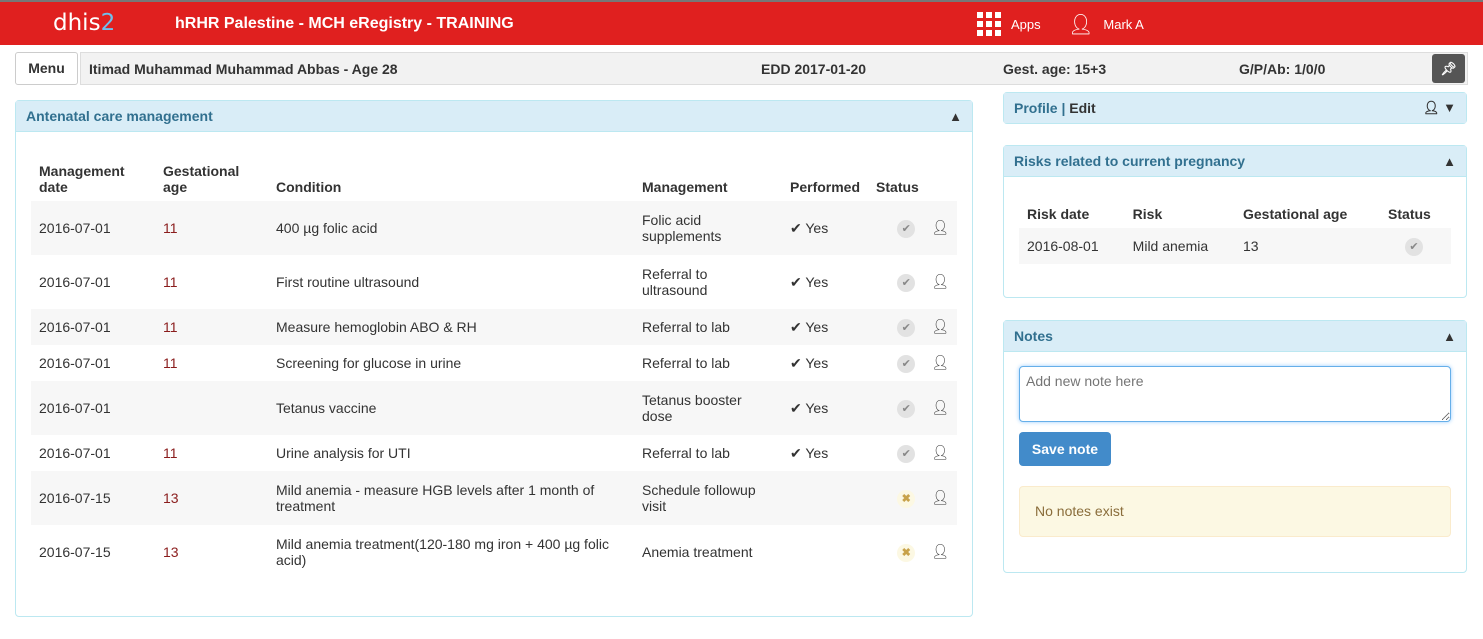  I want to click on profile-panel: Profile | Edit 👤︎ ▼, so click(1235, 108).